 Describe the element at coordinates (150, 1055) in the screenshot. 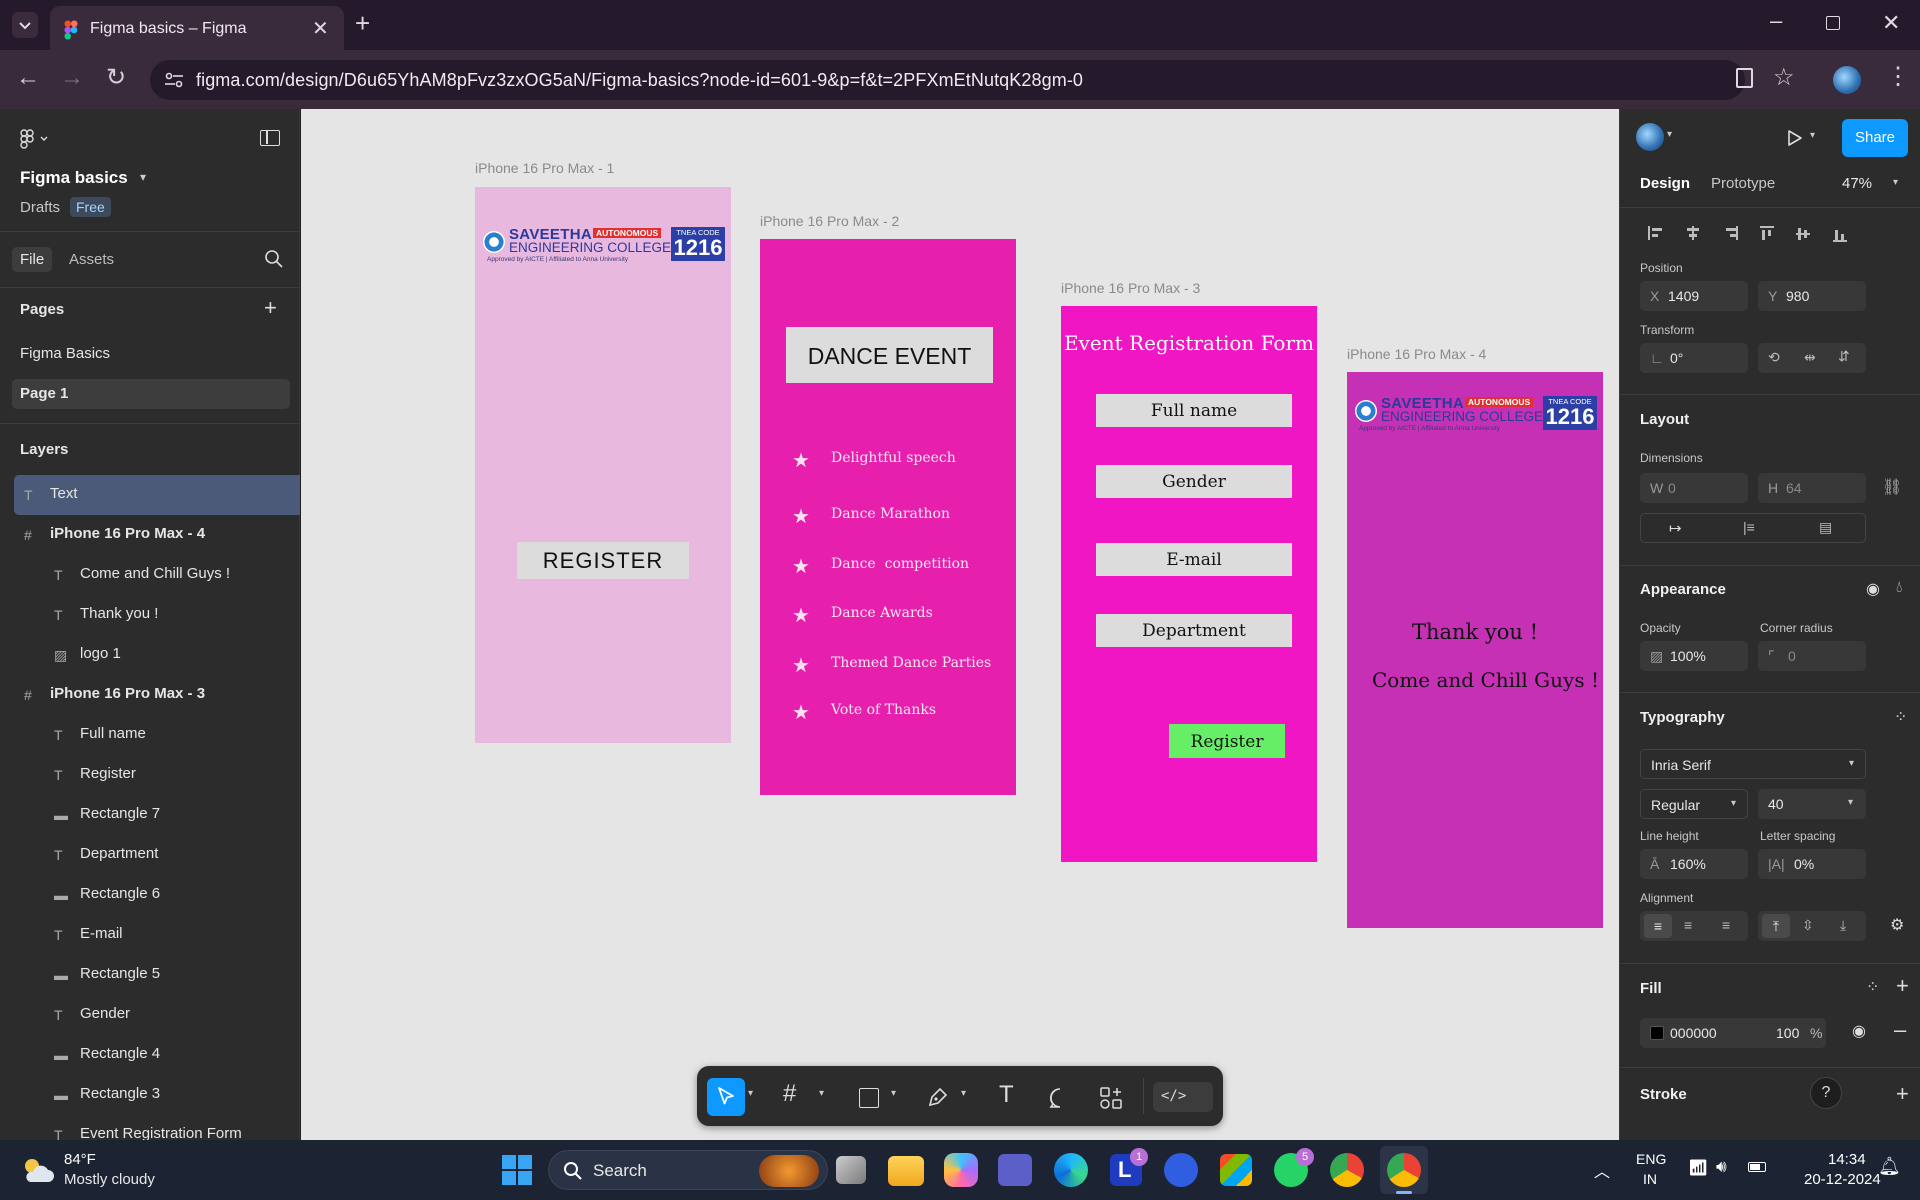

I see `layer-row: ▬ Rectangle 4` at that location.